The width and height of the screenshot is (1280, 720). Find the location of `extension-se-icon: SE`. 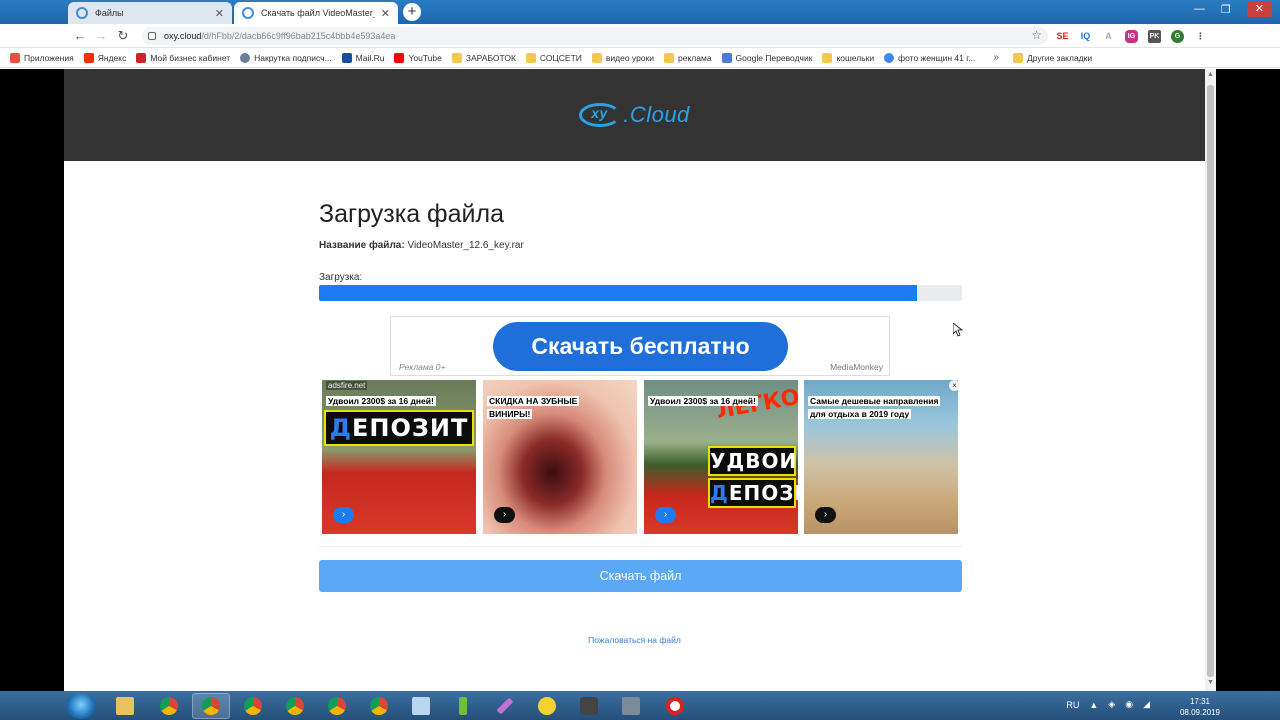

extension-se-icon: SE is located at coordinates (1062, 36).